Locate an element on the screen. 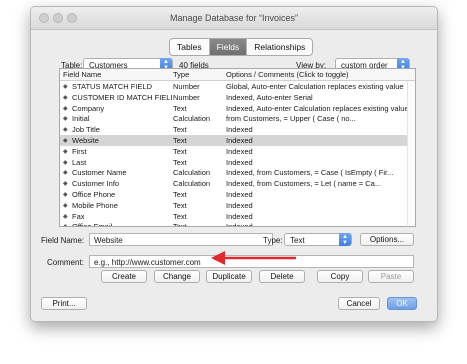  field-name-cell: Initial is located at coordinates (81, 119).